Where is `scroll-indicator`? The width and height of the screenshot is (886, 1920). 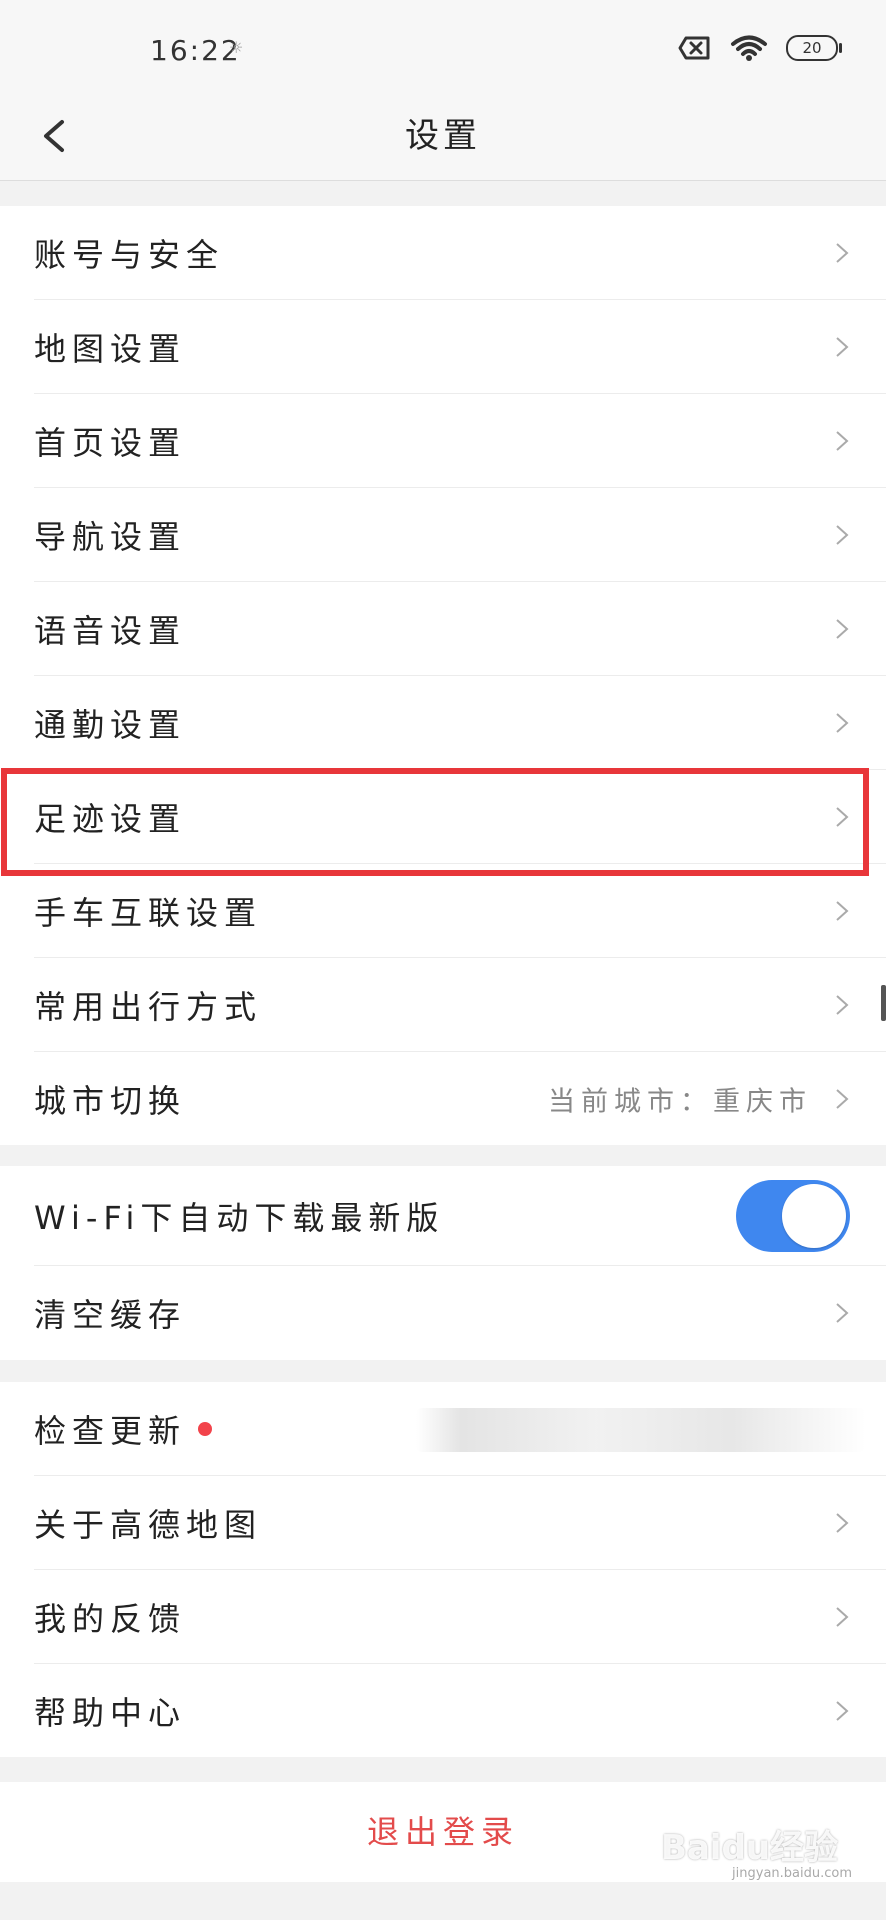 scroll-indicator is located at coordinates (883, 1003).